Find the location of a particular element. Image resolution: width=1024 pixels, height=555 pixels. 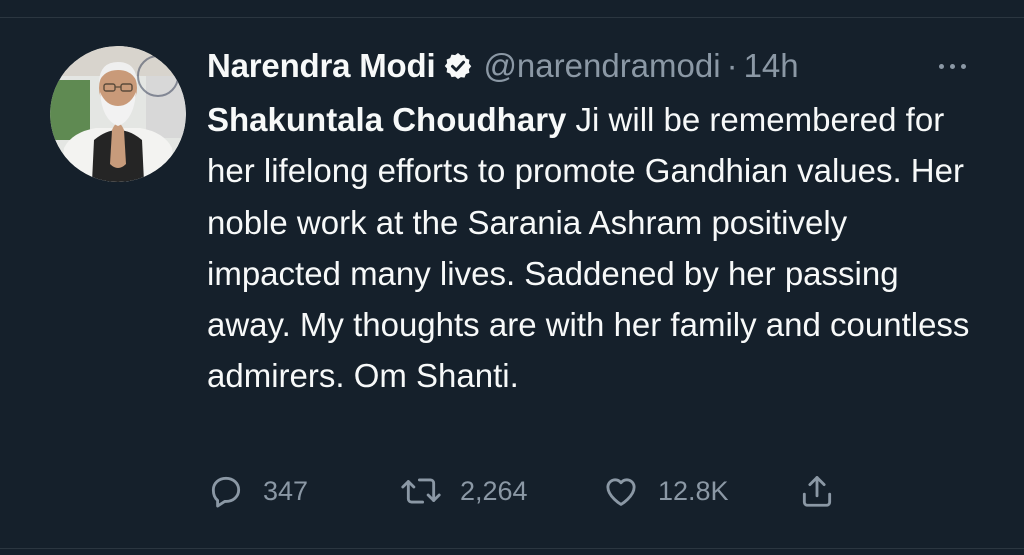

share-icon is located at coordinates (817, 491).